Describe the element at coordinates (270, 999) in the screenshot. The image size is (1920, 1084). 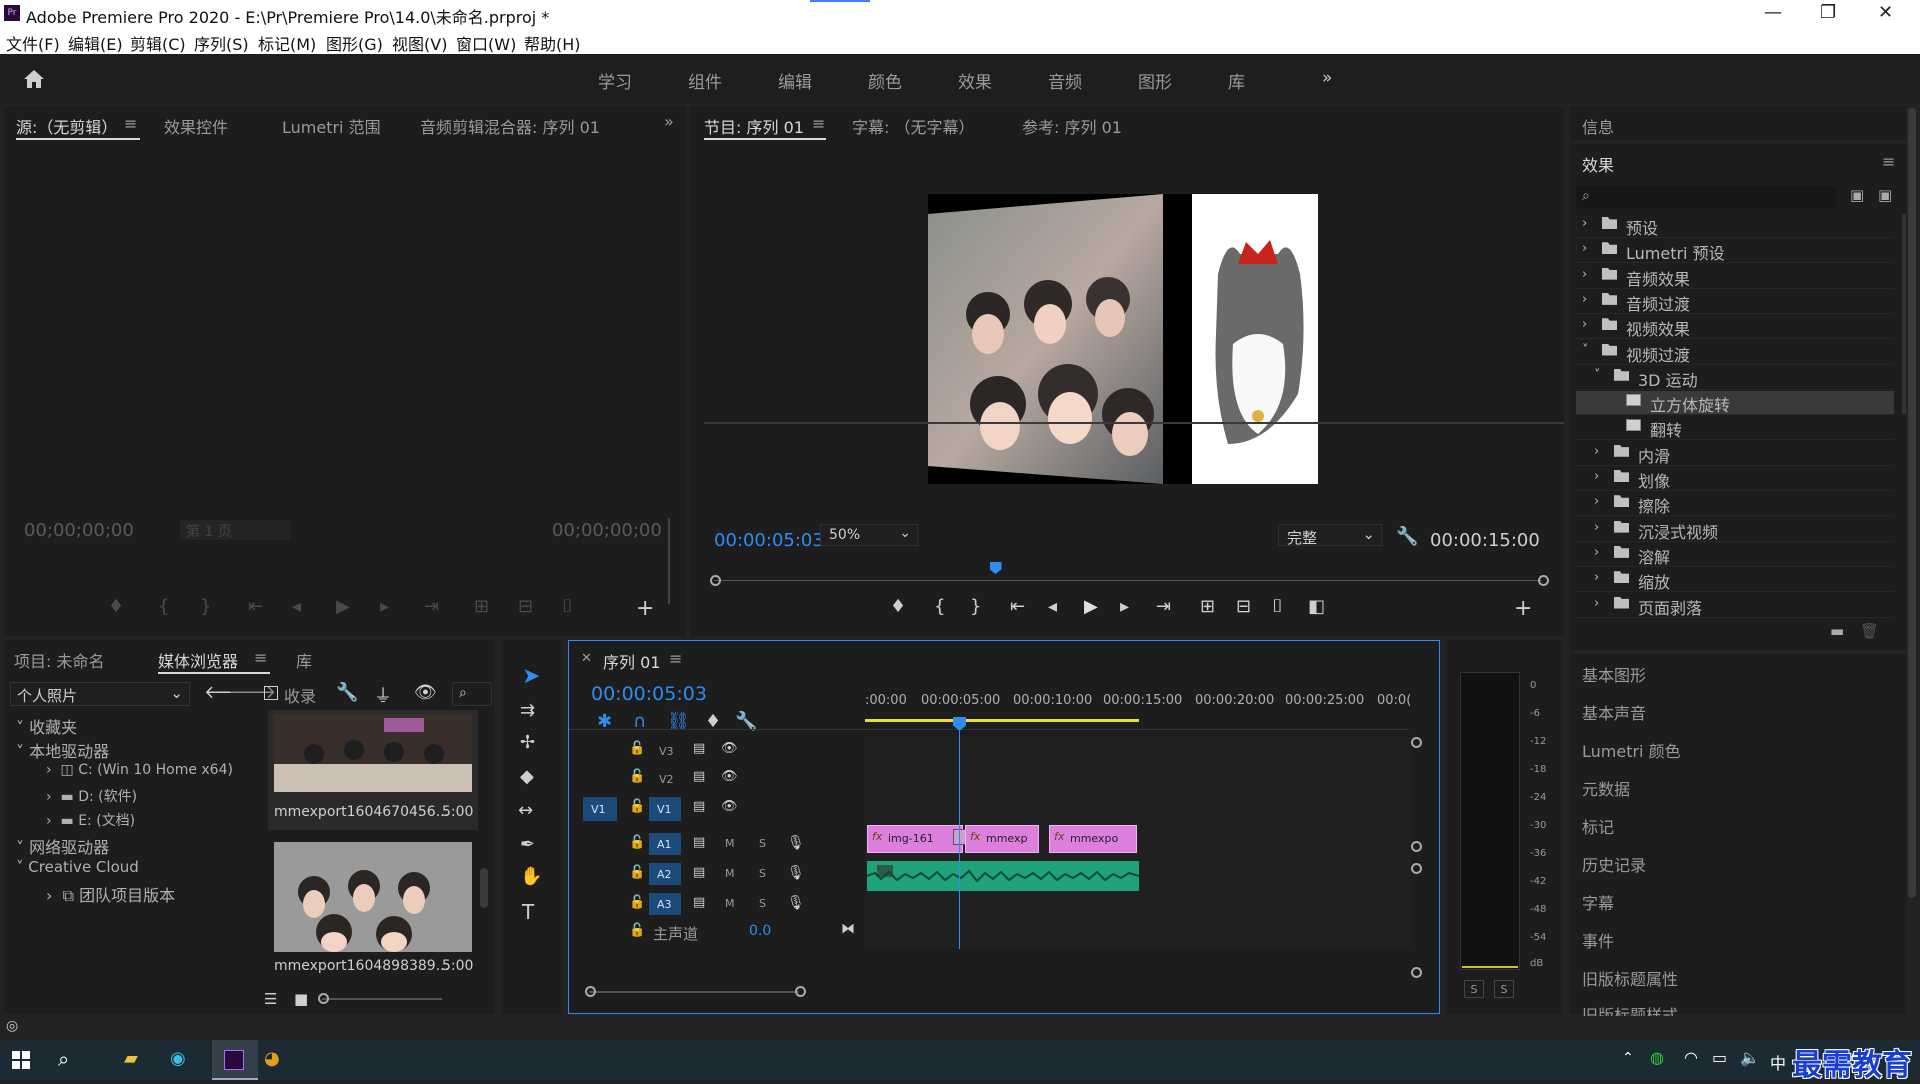
I see `list-view-icon: ☰` at that location.